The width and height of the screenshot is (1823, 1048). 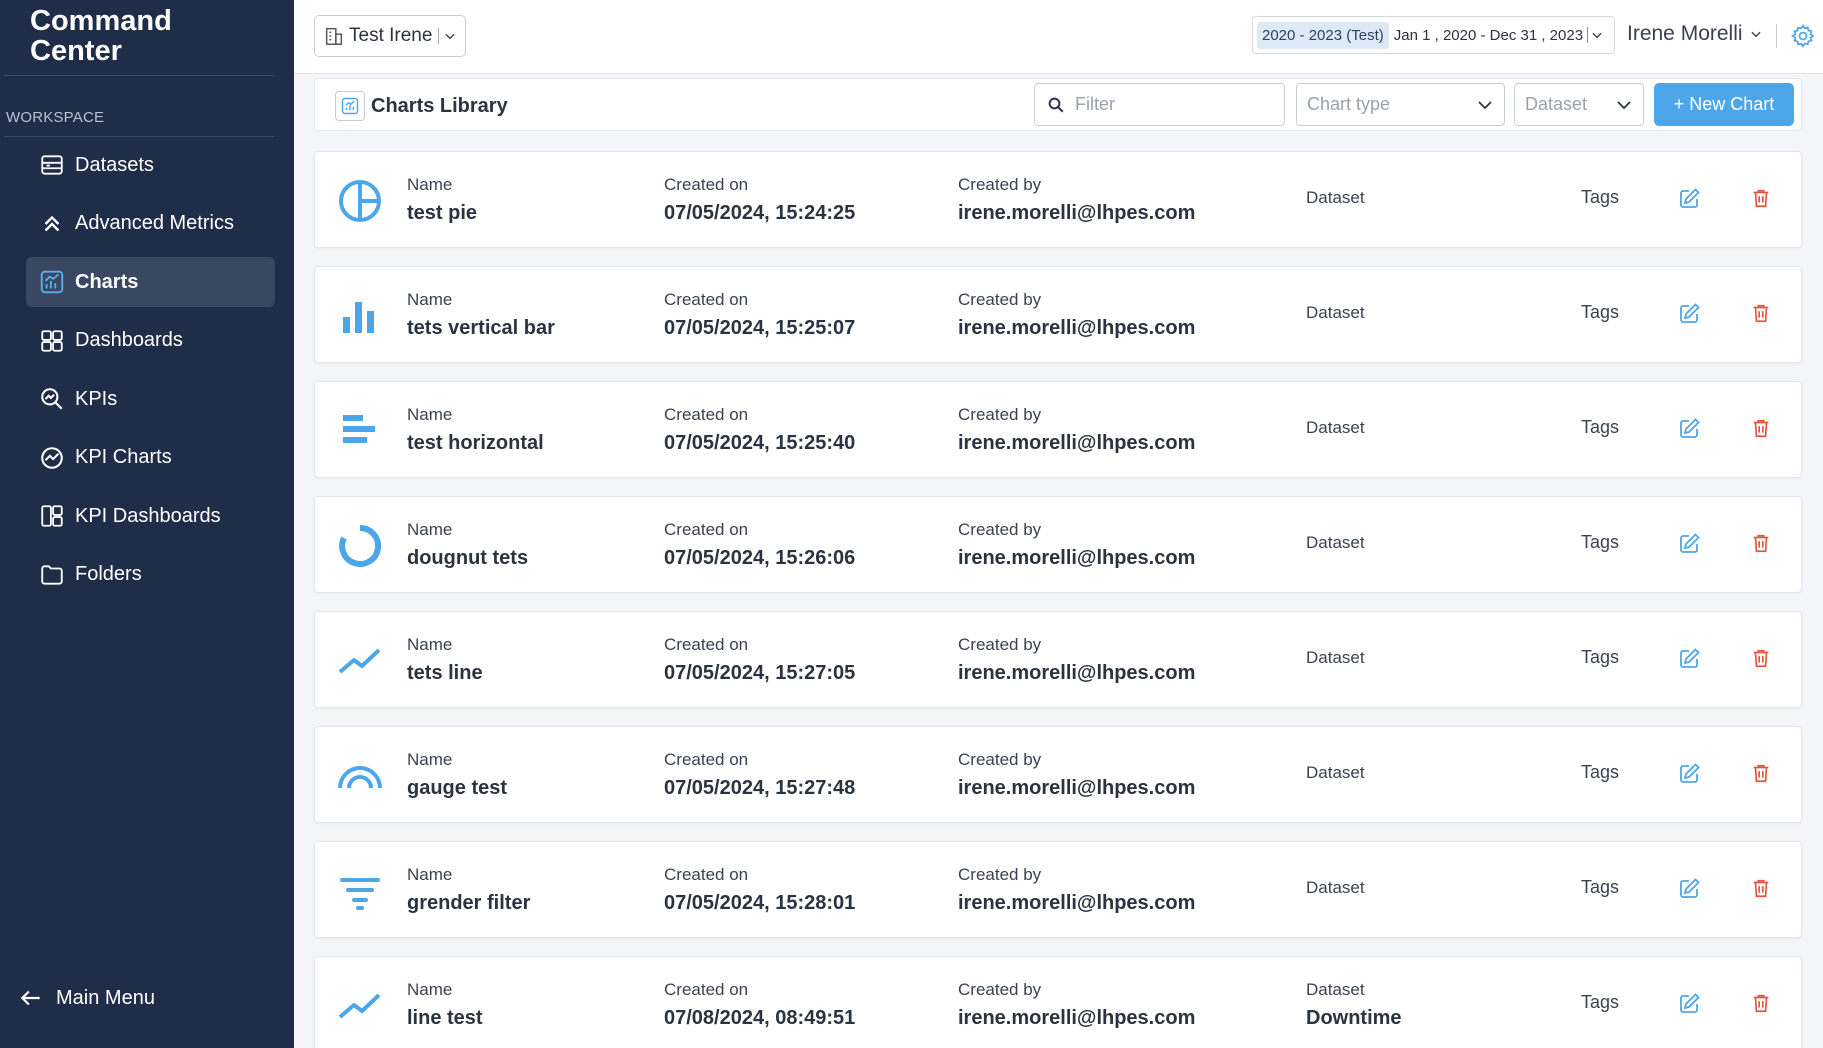 I want to click on page-title: Charts Library, so click(x=421, y=106).